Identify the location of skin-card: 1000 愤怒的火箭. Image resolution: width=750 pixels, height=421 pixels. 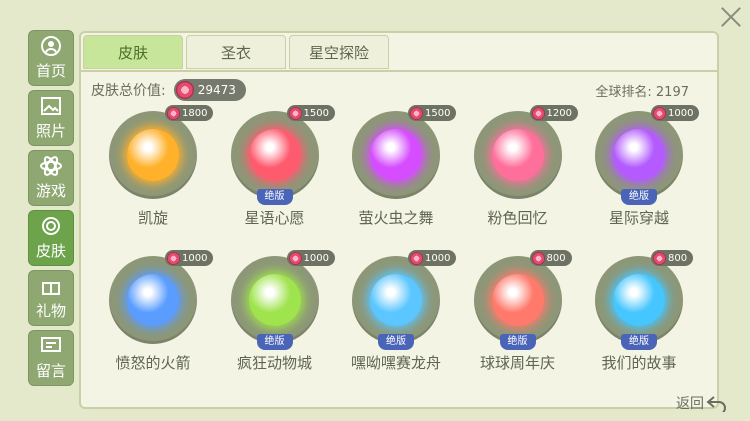
(153, 325).